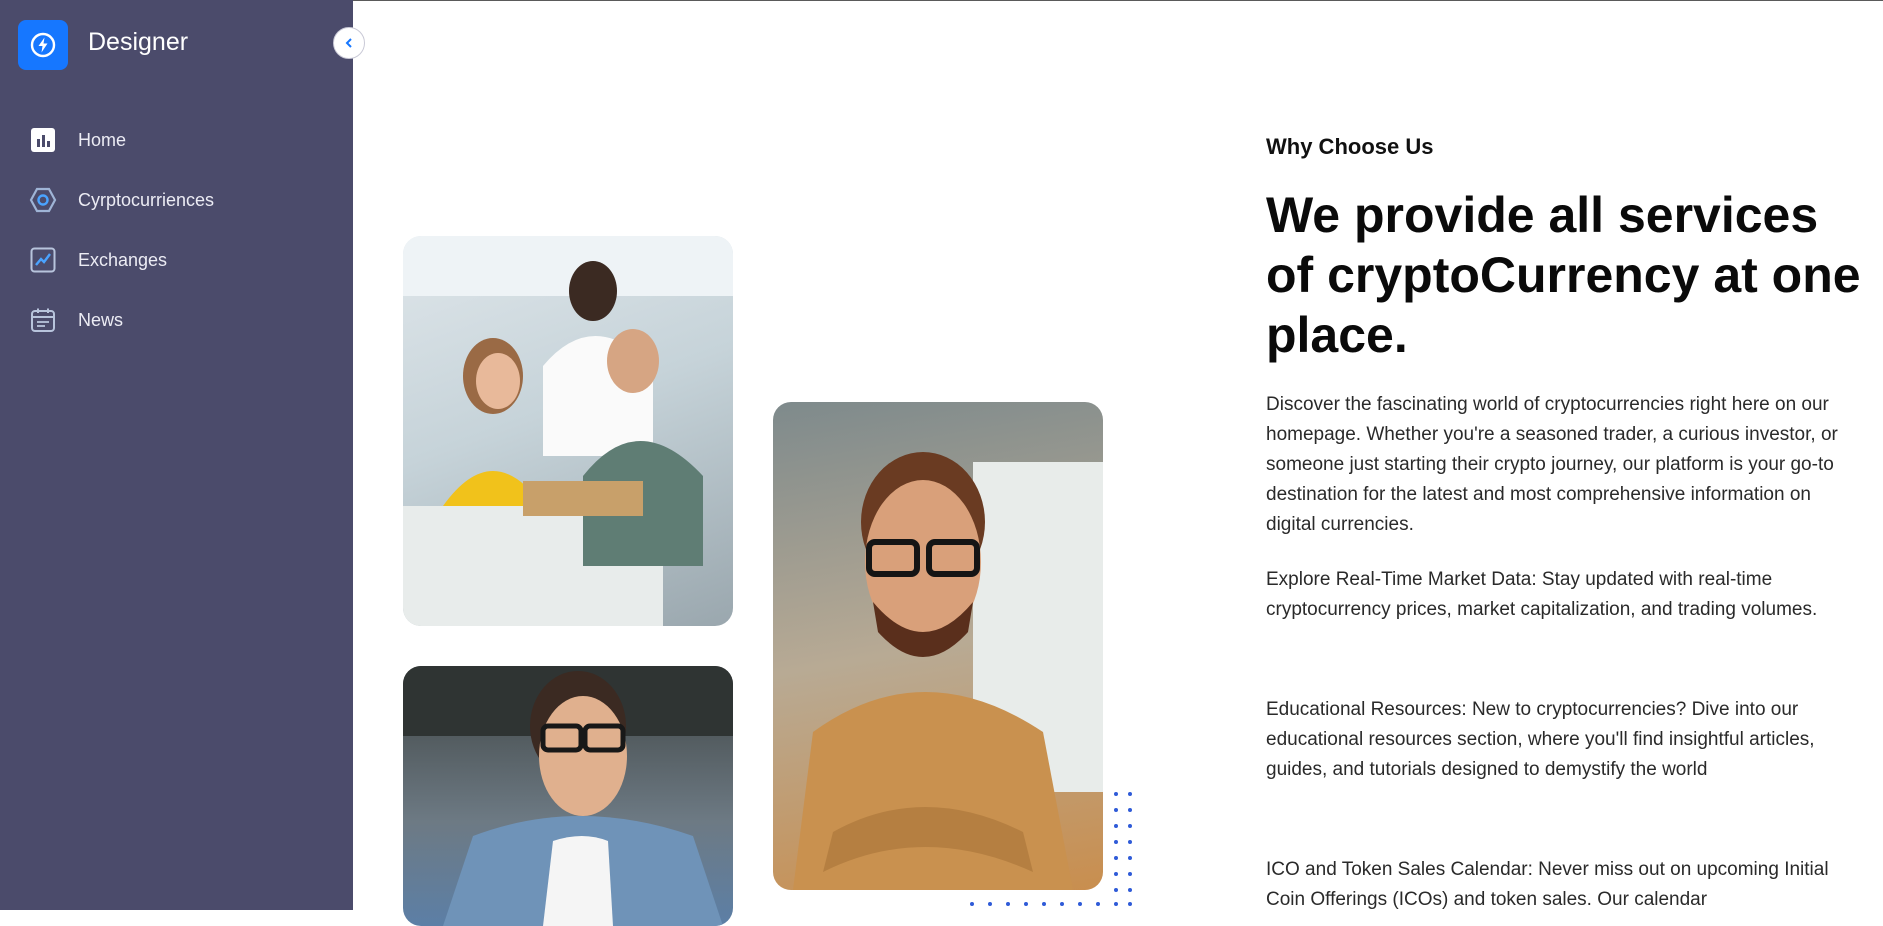  Describe the element at coordinates (43, 200) in the screenshot. I see `hexagon-icon` at that location.